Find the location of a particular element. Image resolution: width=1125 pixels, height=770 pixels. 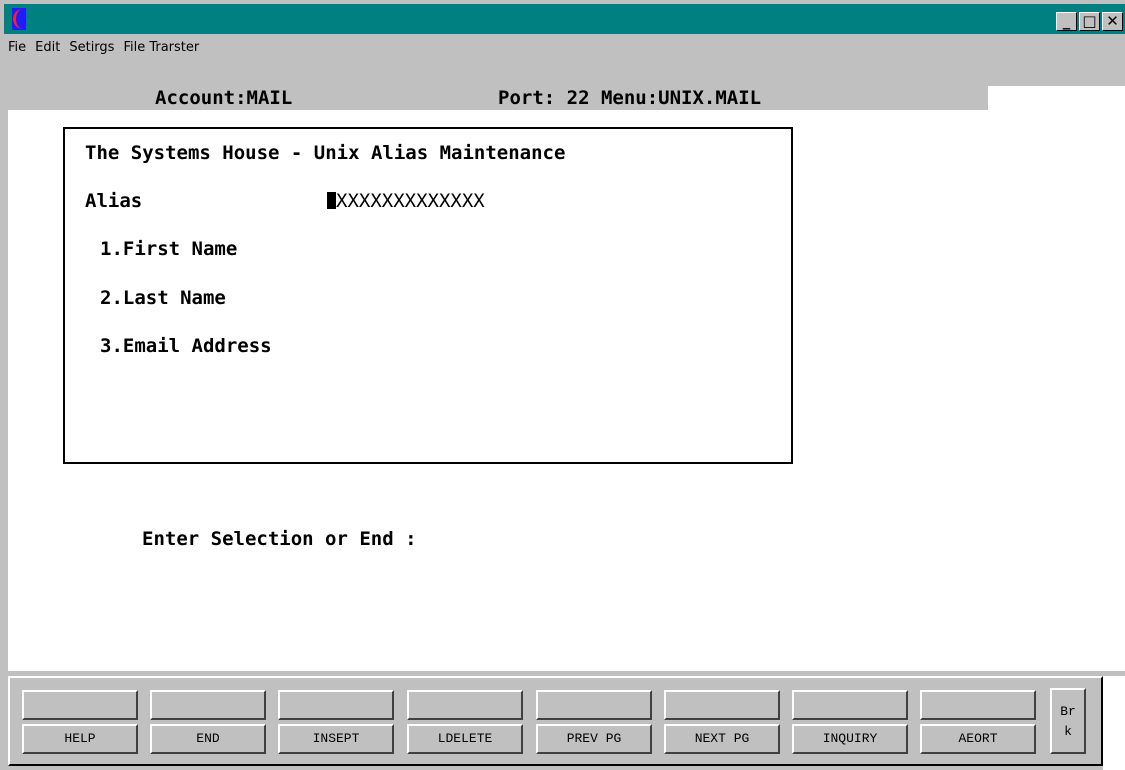

account-label: Account:MAIL is located at coordinates (224, 98).